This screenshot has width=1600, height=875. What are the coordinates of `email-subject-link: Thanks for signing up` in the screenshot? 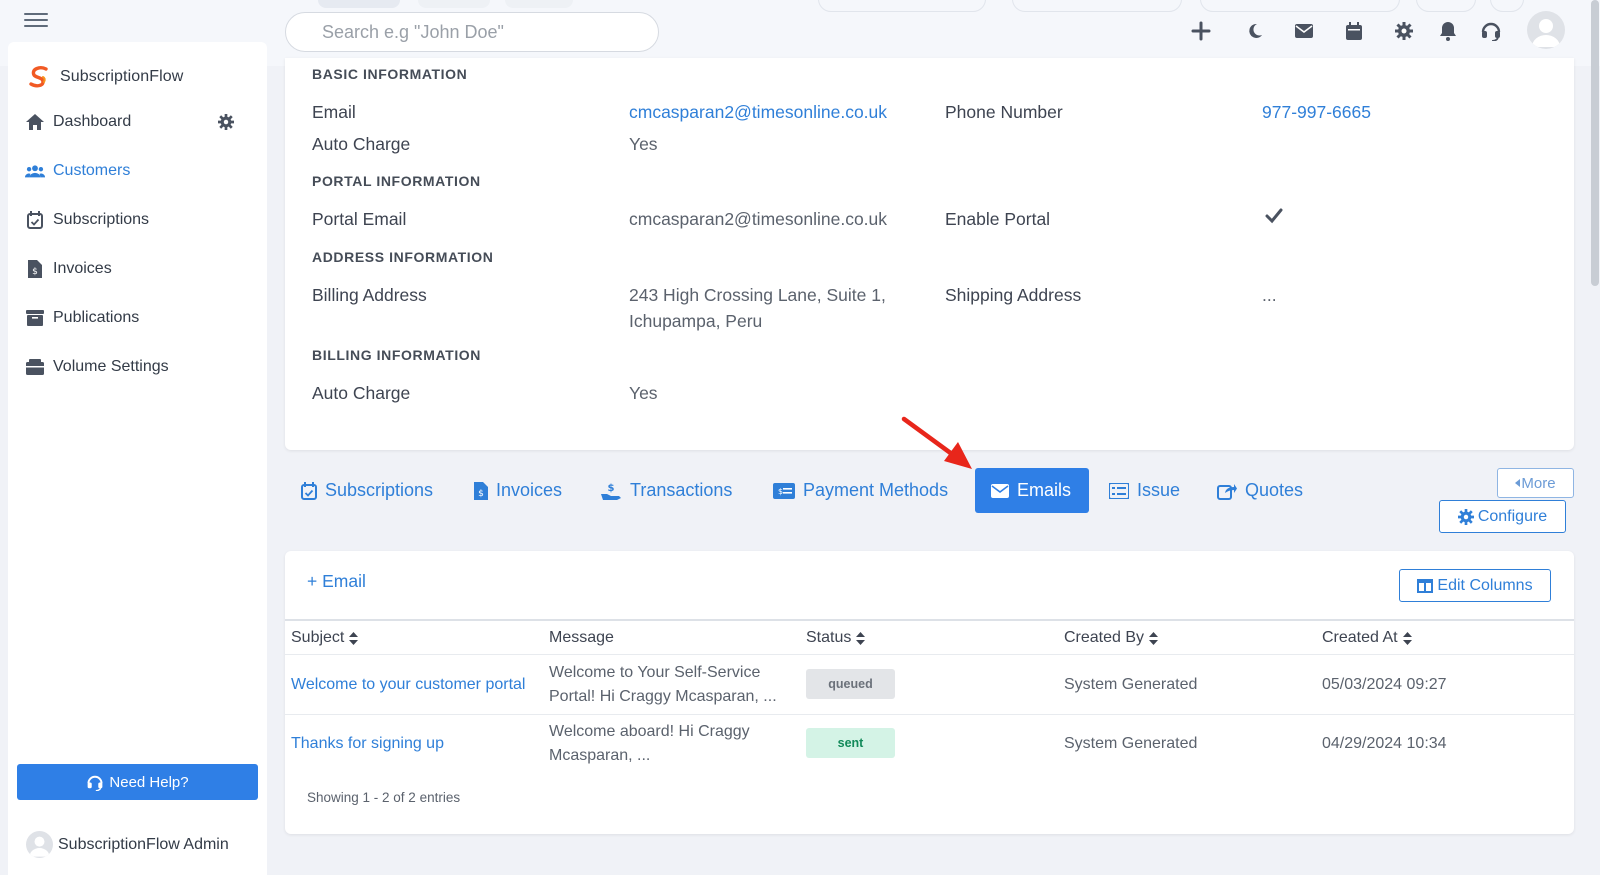 It's located at (367, 743).